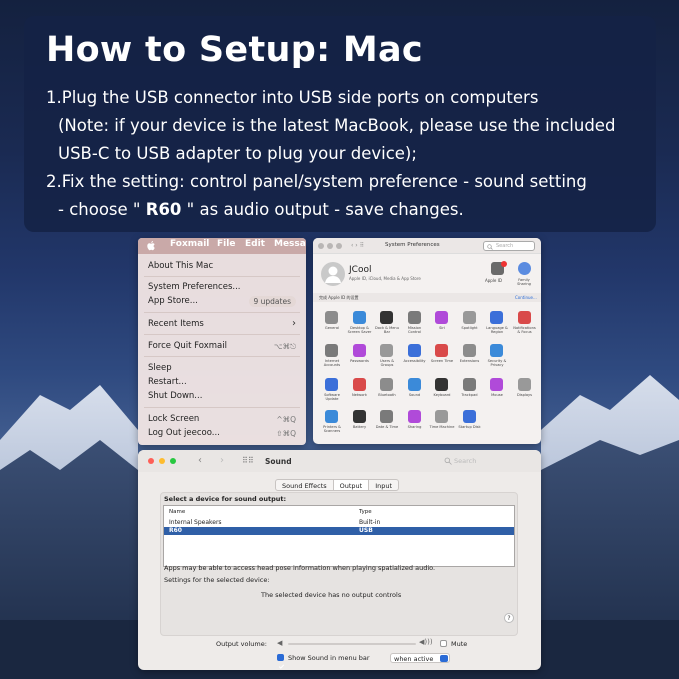 This screenshot has height=679, width=679. What do you see at coordinates (386, 416) in the screenshot?
I see `date-time-icon` at bounding box center [386, 416].